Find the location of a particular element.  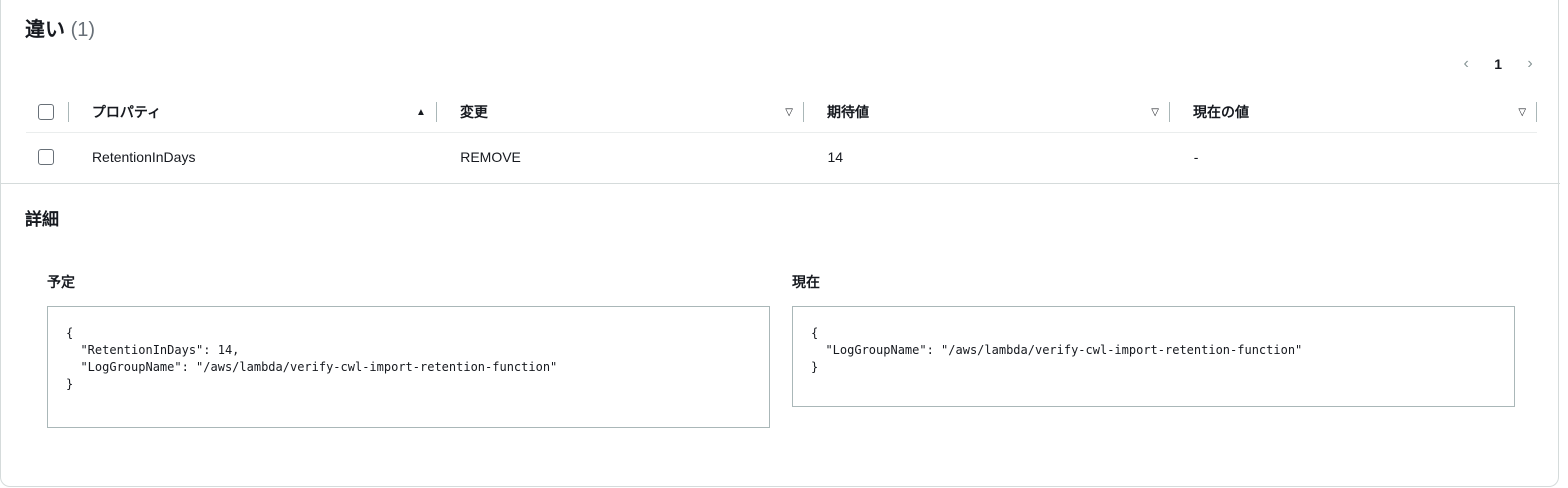

cell-property: RetentionInDays is located at coordinates (143, 156).